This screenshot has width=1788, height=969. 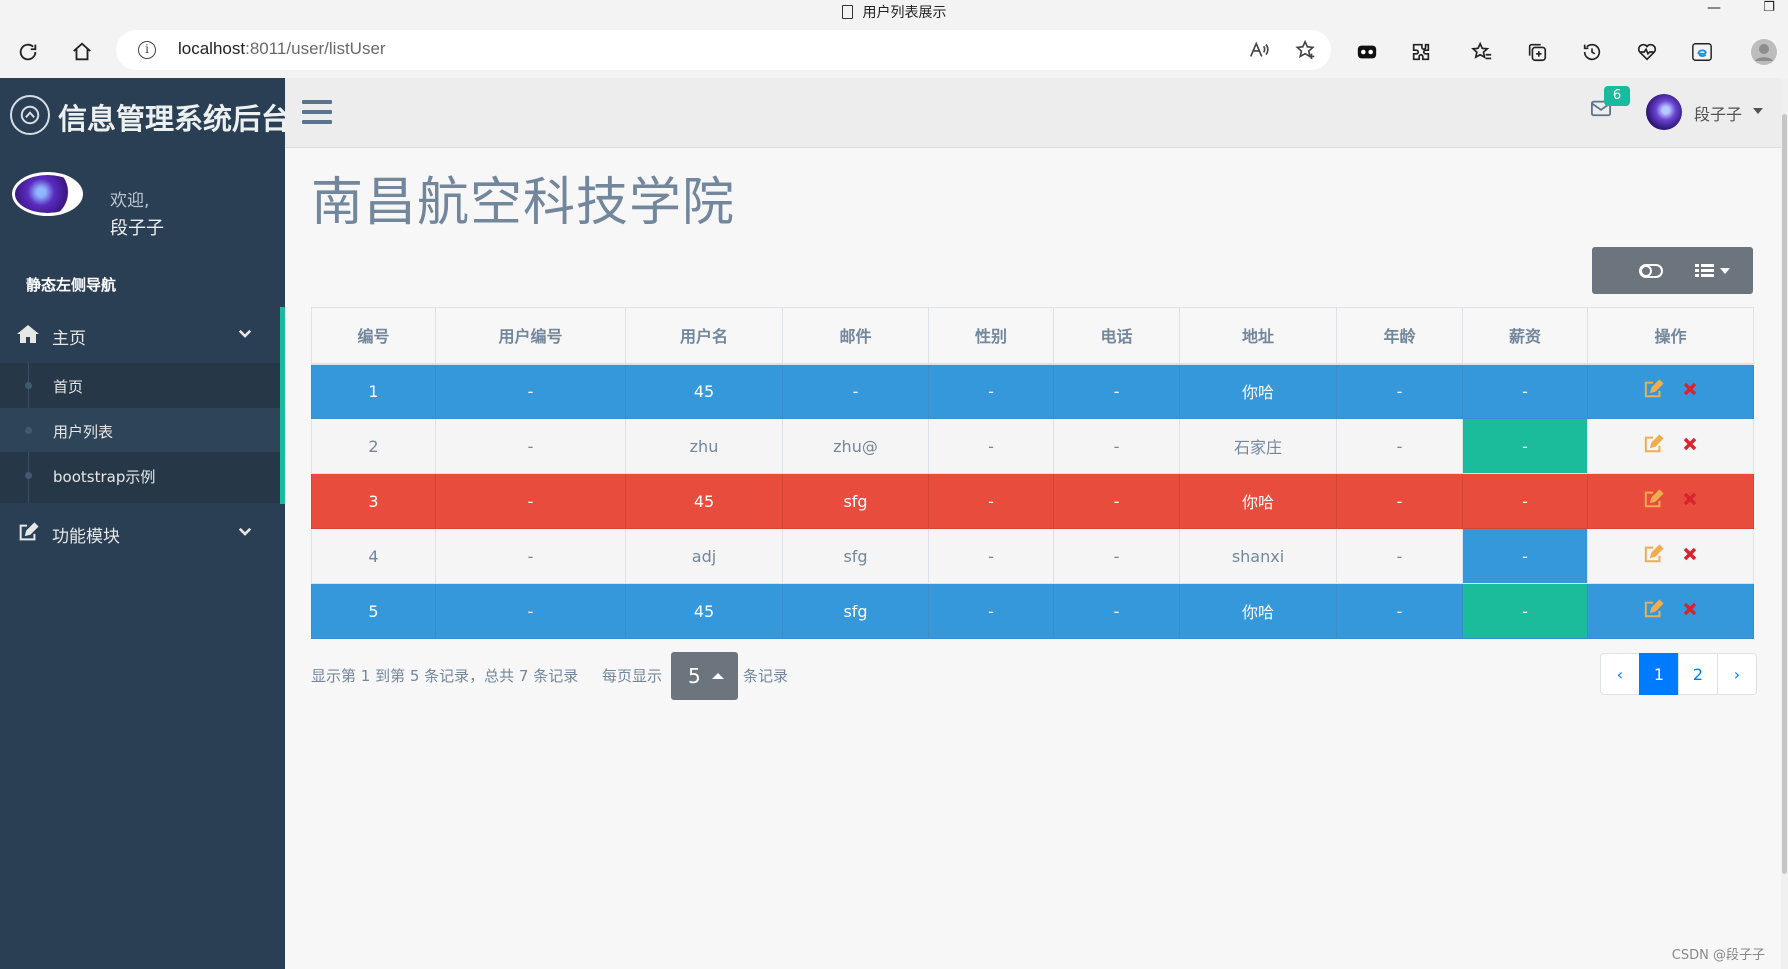 What do you see at coordinates (694, 676) in the screenshot?
I see `page-size-value: 5` at bounding box center [694, 676].